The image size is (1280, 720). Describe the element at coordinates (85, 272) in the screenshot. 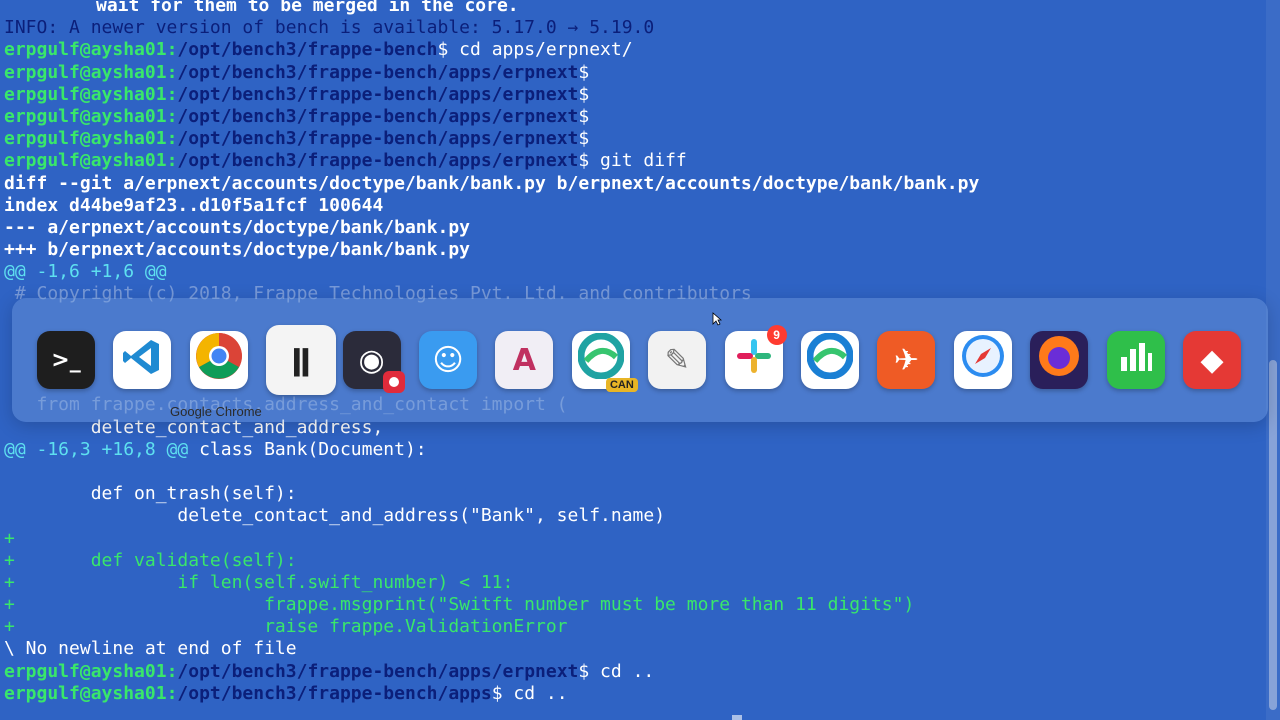

I see `diff-hunk: @@ -1,6 +1,6 @@` at that location.